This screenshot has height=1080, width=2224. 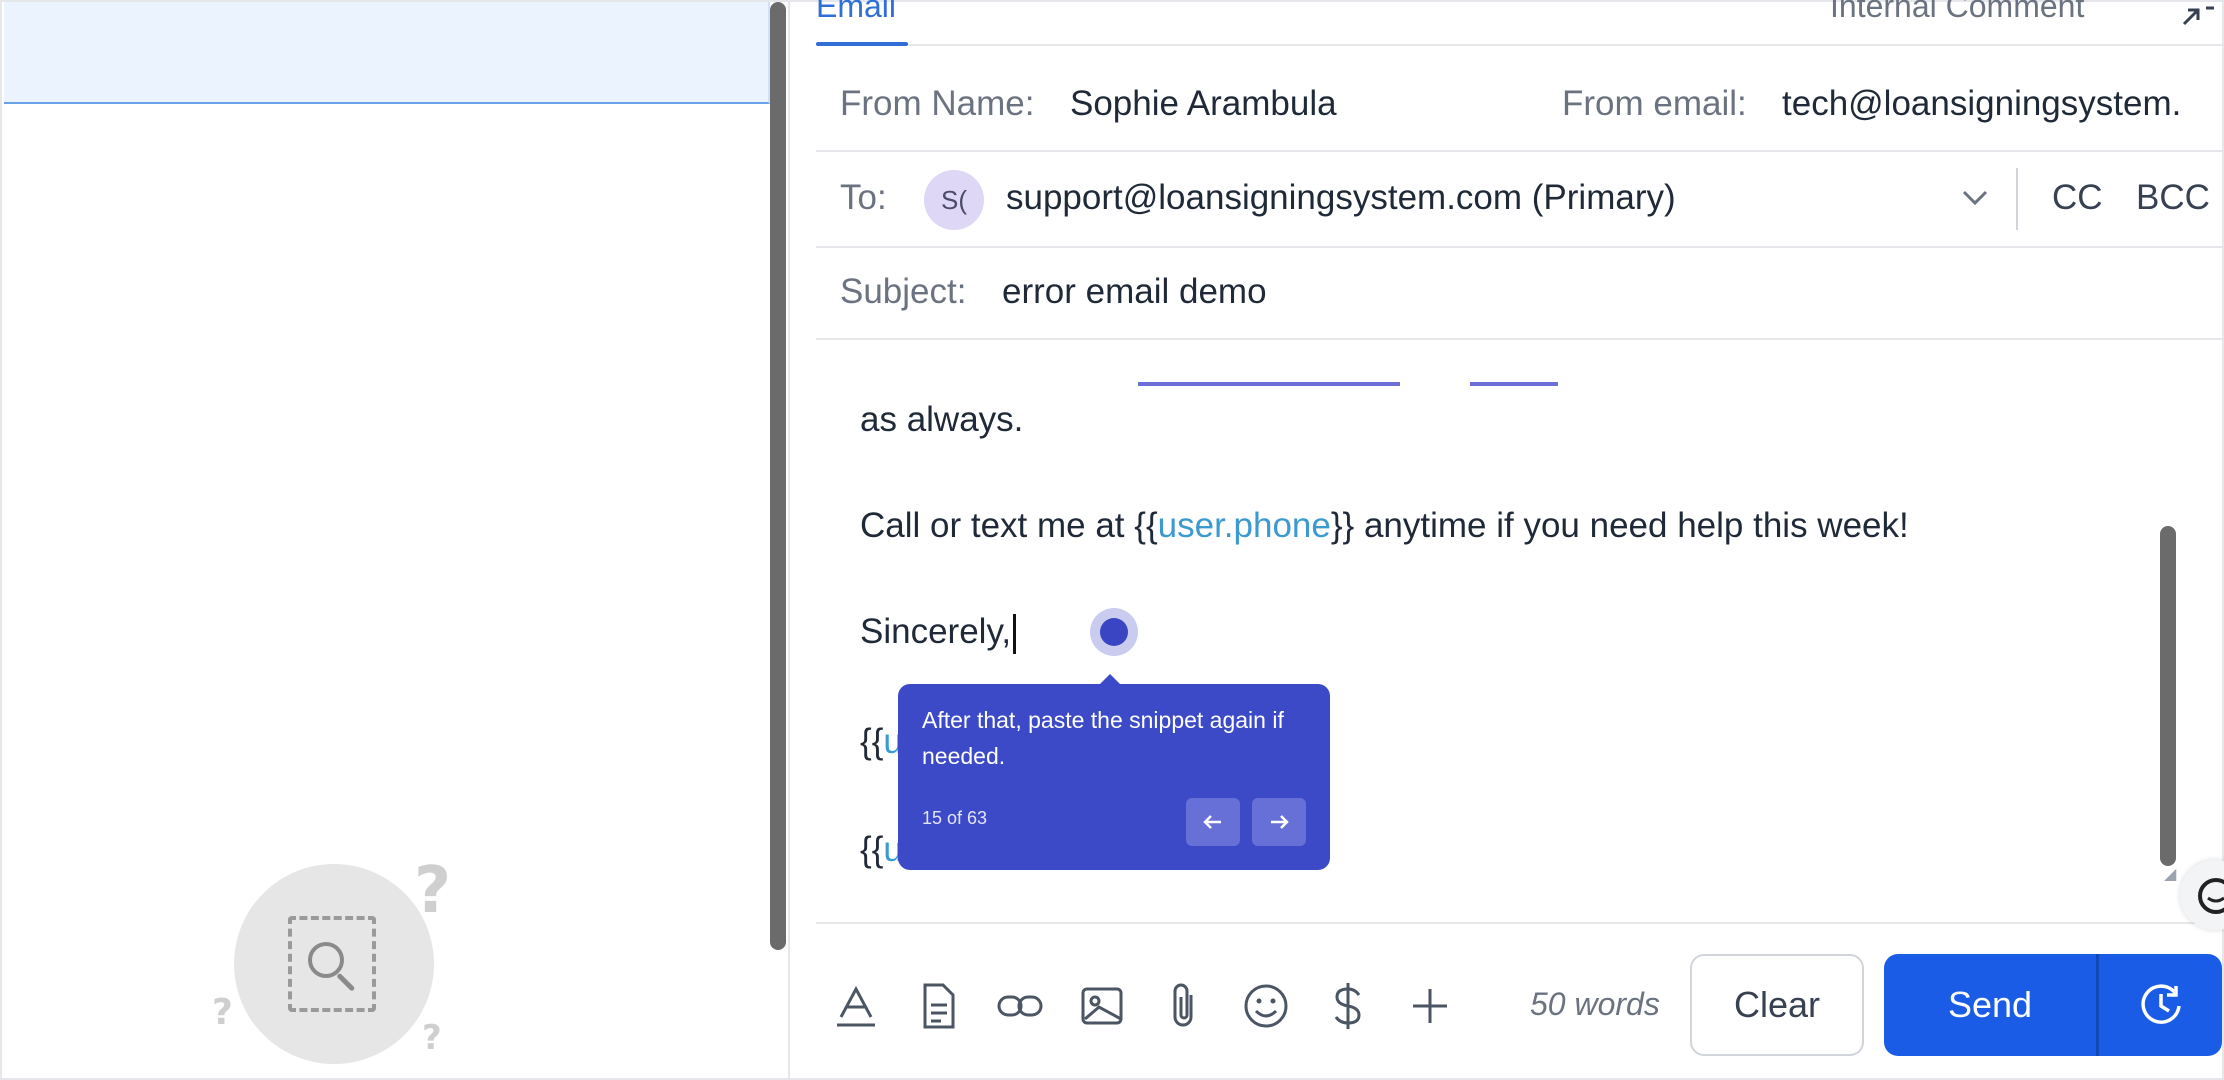 I want to click on from-name-label: From Name:, so click(x=937, y=103).